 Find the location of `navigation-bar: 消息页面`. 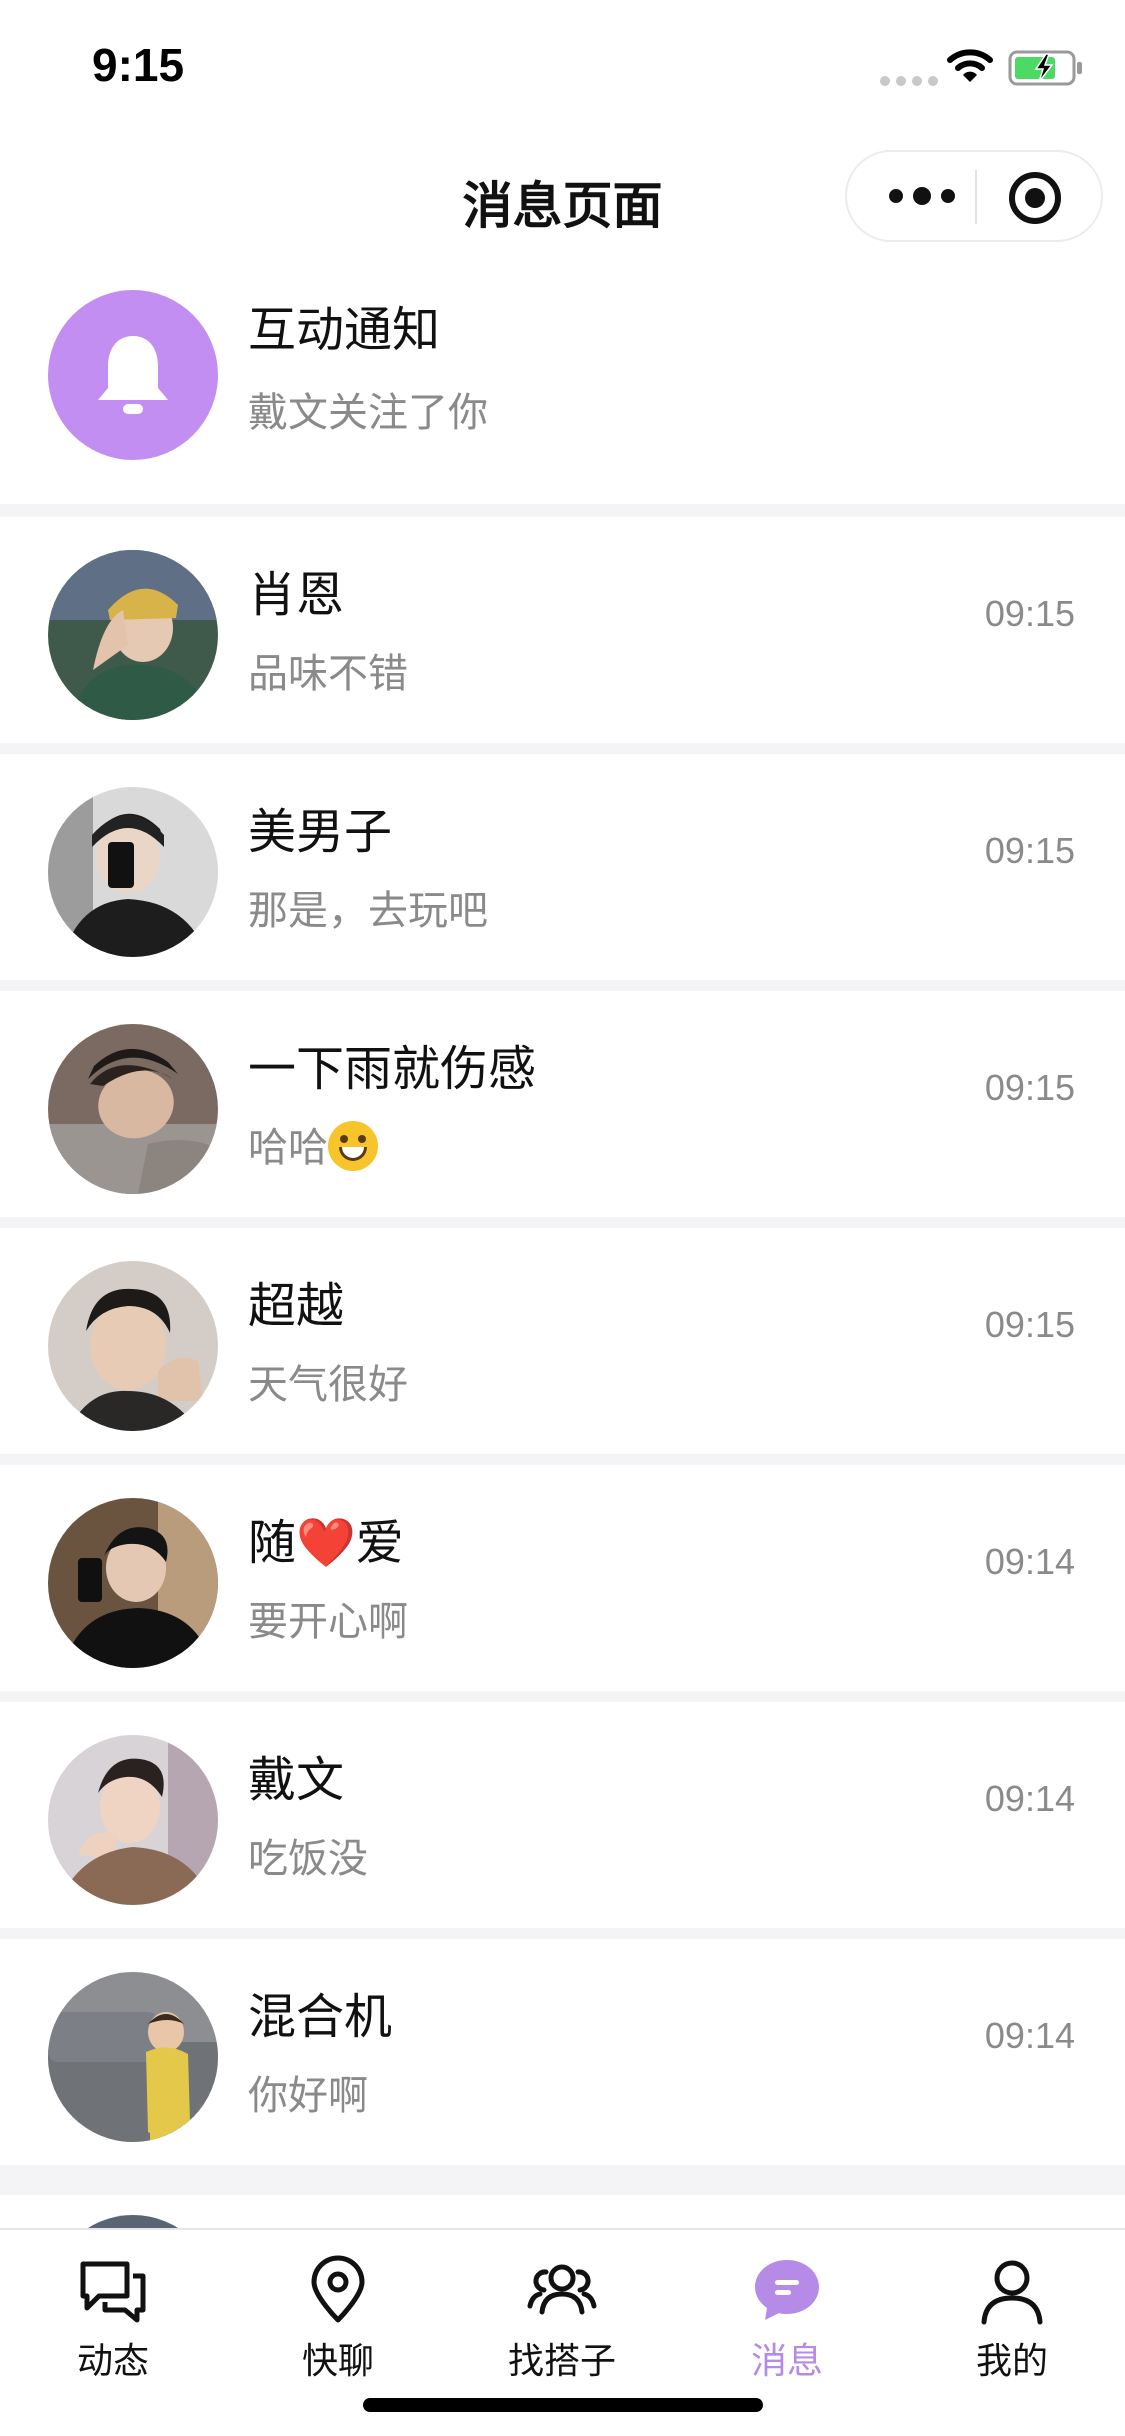

navigation-bar: 消息页面 is located at coordinates (562, 199).